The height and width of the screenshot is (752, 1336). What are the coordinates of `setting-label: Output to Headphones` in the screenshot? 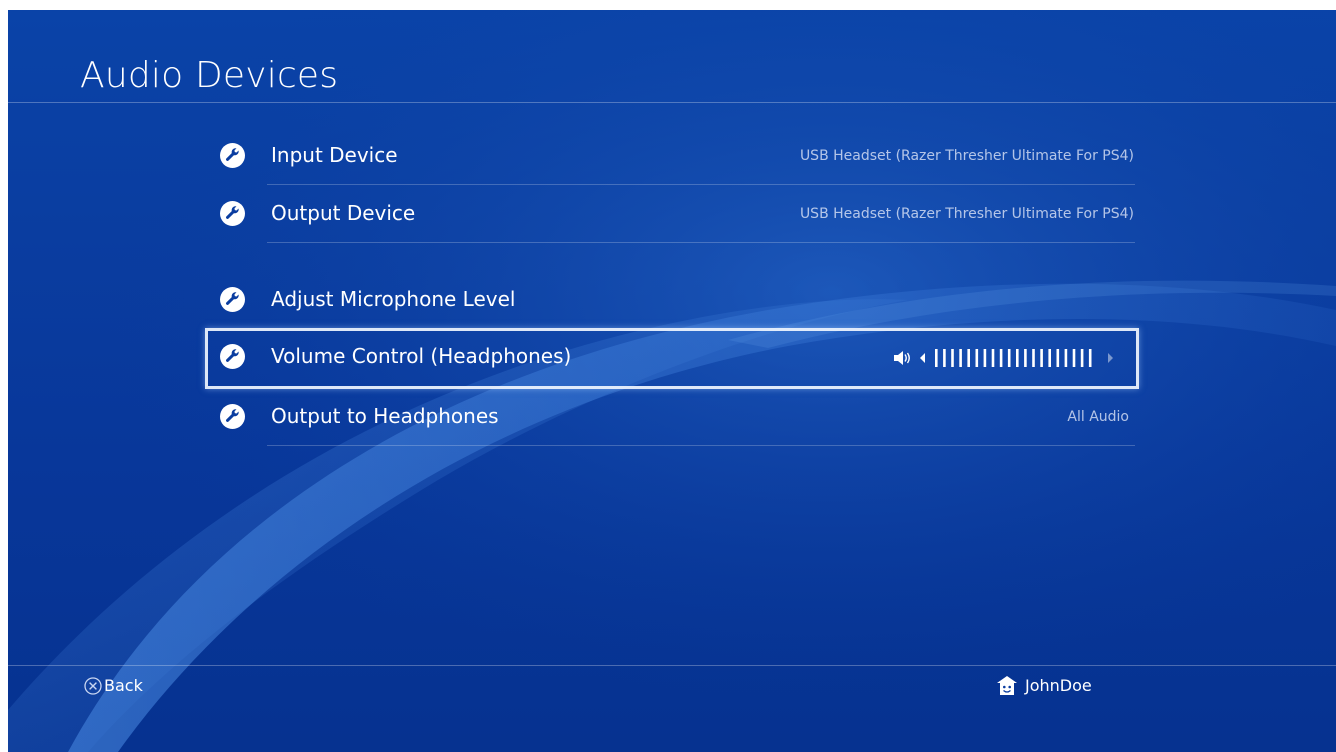 It's located at (385, 416).